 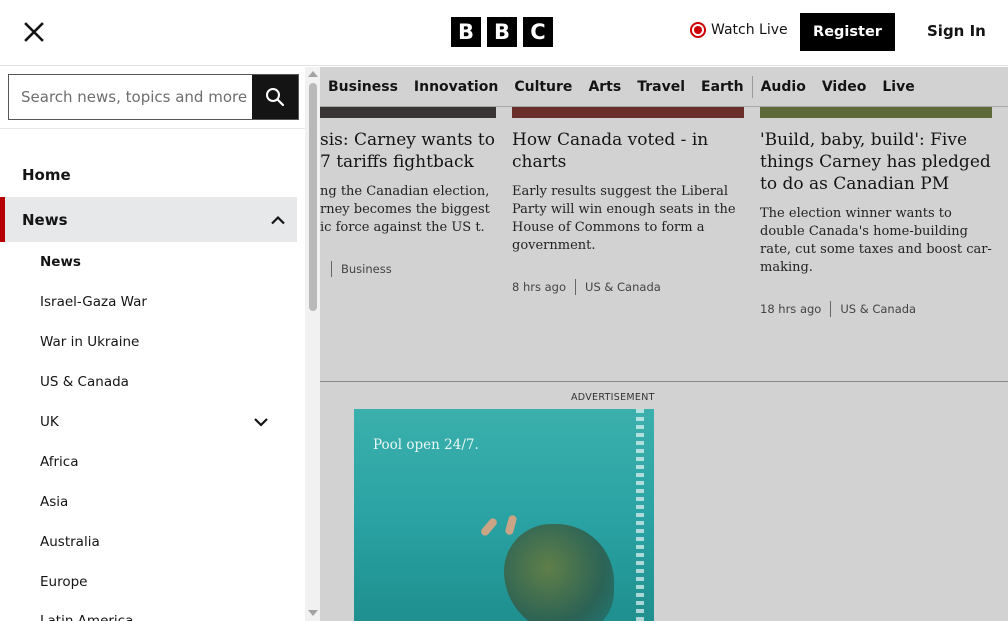 I want to click on submenu-item-asia: Asia, so click(x=160, y=502).